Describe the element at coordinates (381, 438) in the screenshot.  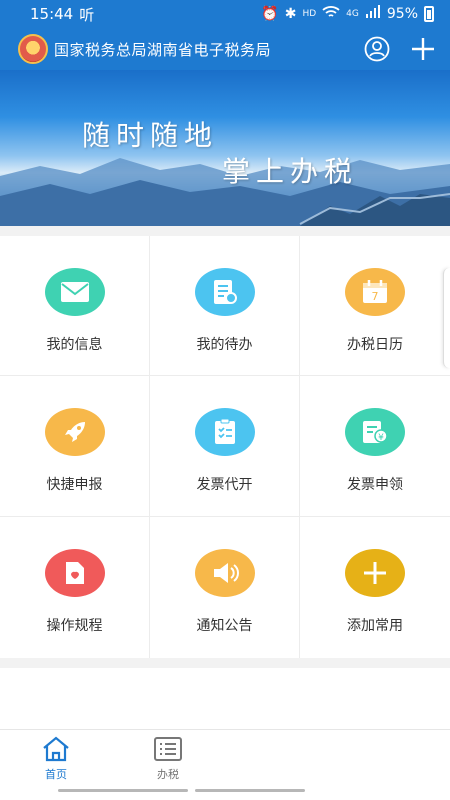
I see `currency-symbol: ¥` at that location.